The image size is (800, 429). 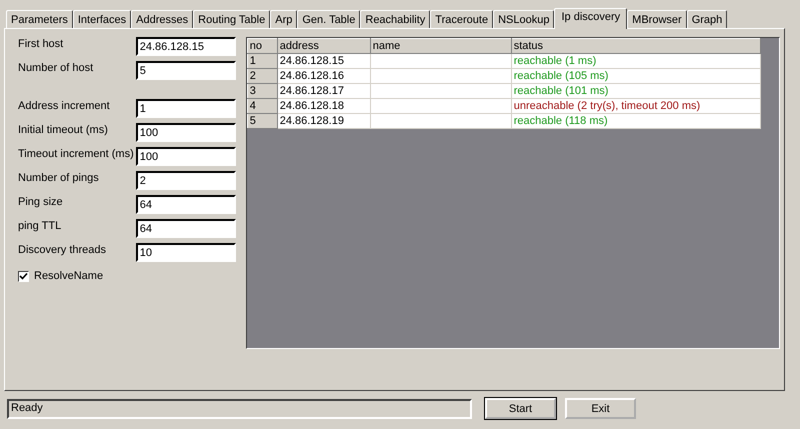 I want to click on field-label: Number of host, so click(x=56, y=67).